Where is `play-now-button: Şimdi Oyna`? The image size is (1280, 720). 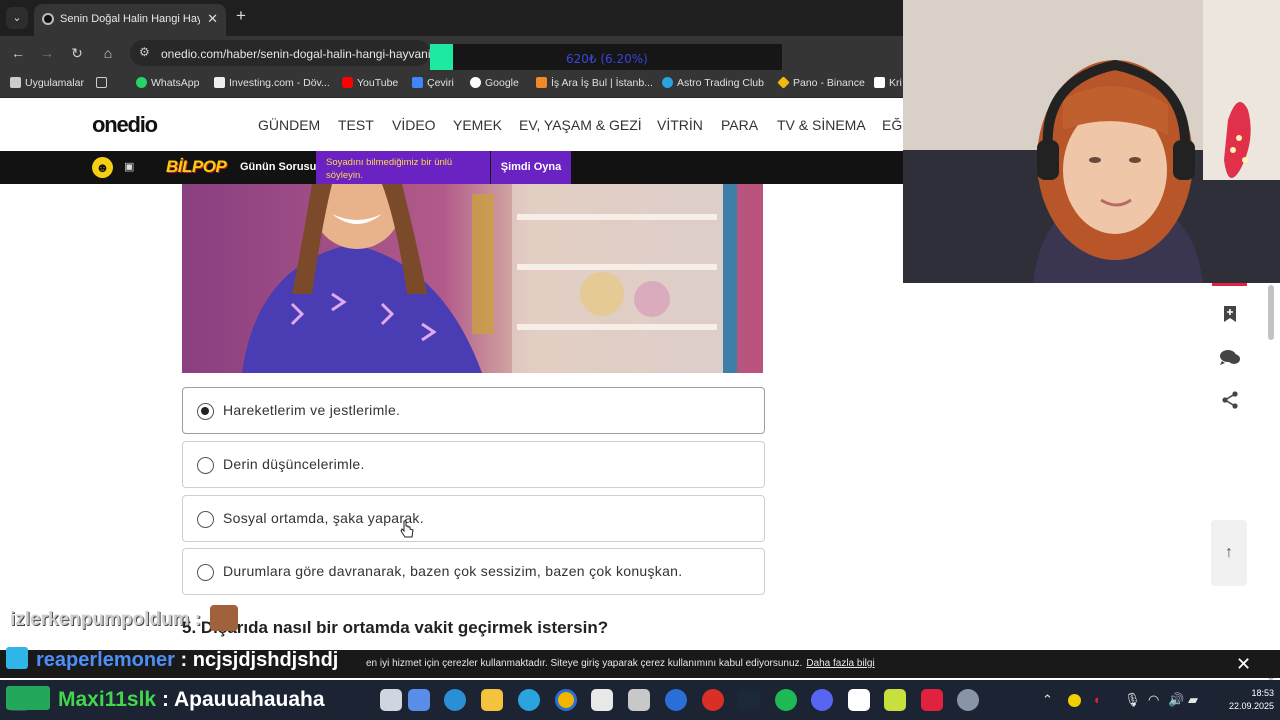
play-now-button: Şimdi Oyna is located at coordinates (531, 167).